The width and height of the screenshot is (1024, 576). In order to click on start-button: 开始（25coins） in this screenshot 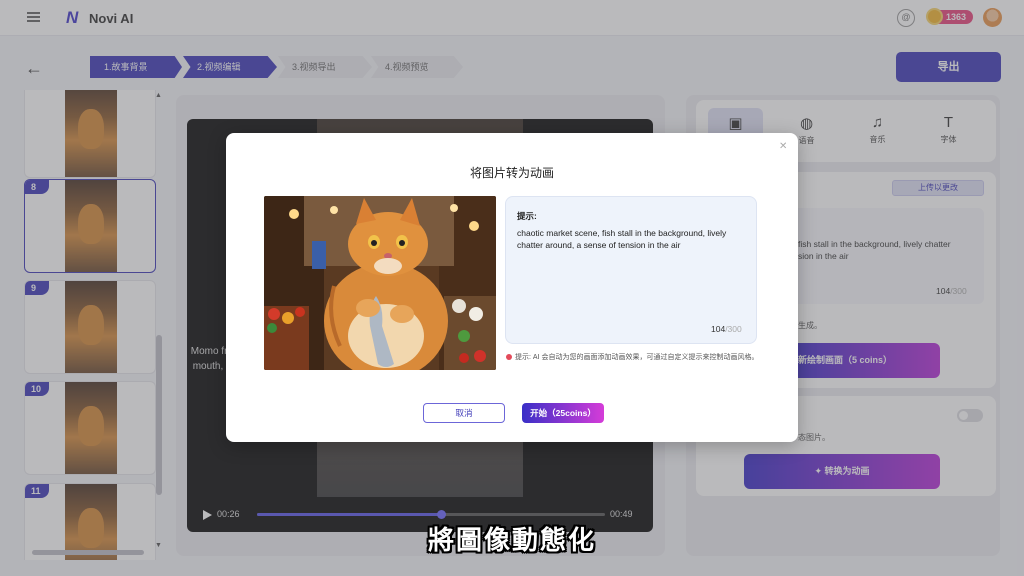, I will do `click(563, 413)`.